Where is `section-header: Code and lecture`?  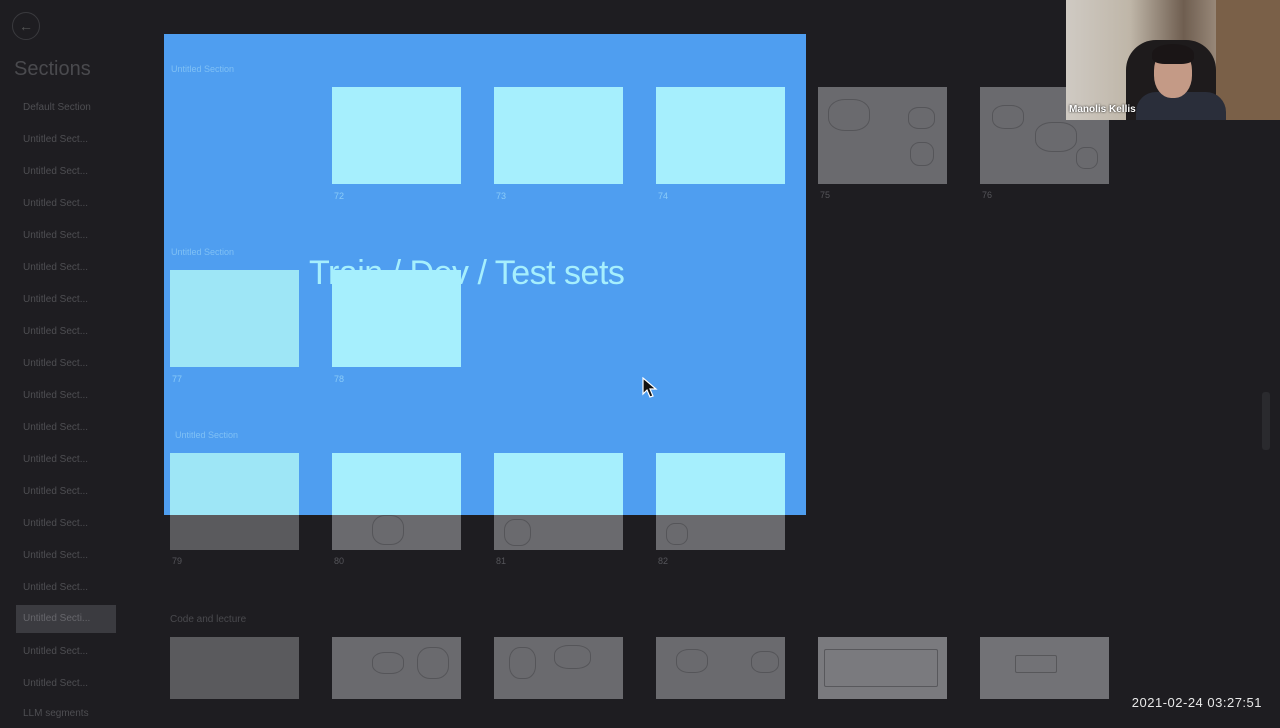
section-header: Code and lecture is located at coordinates (208, 619).